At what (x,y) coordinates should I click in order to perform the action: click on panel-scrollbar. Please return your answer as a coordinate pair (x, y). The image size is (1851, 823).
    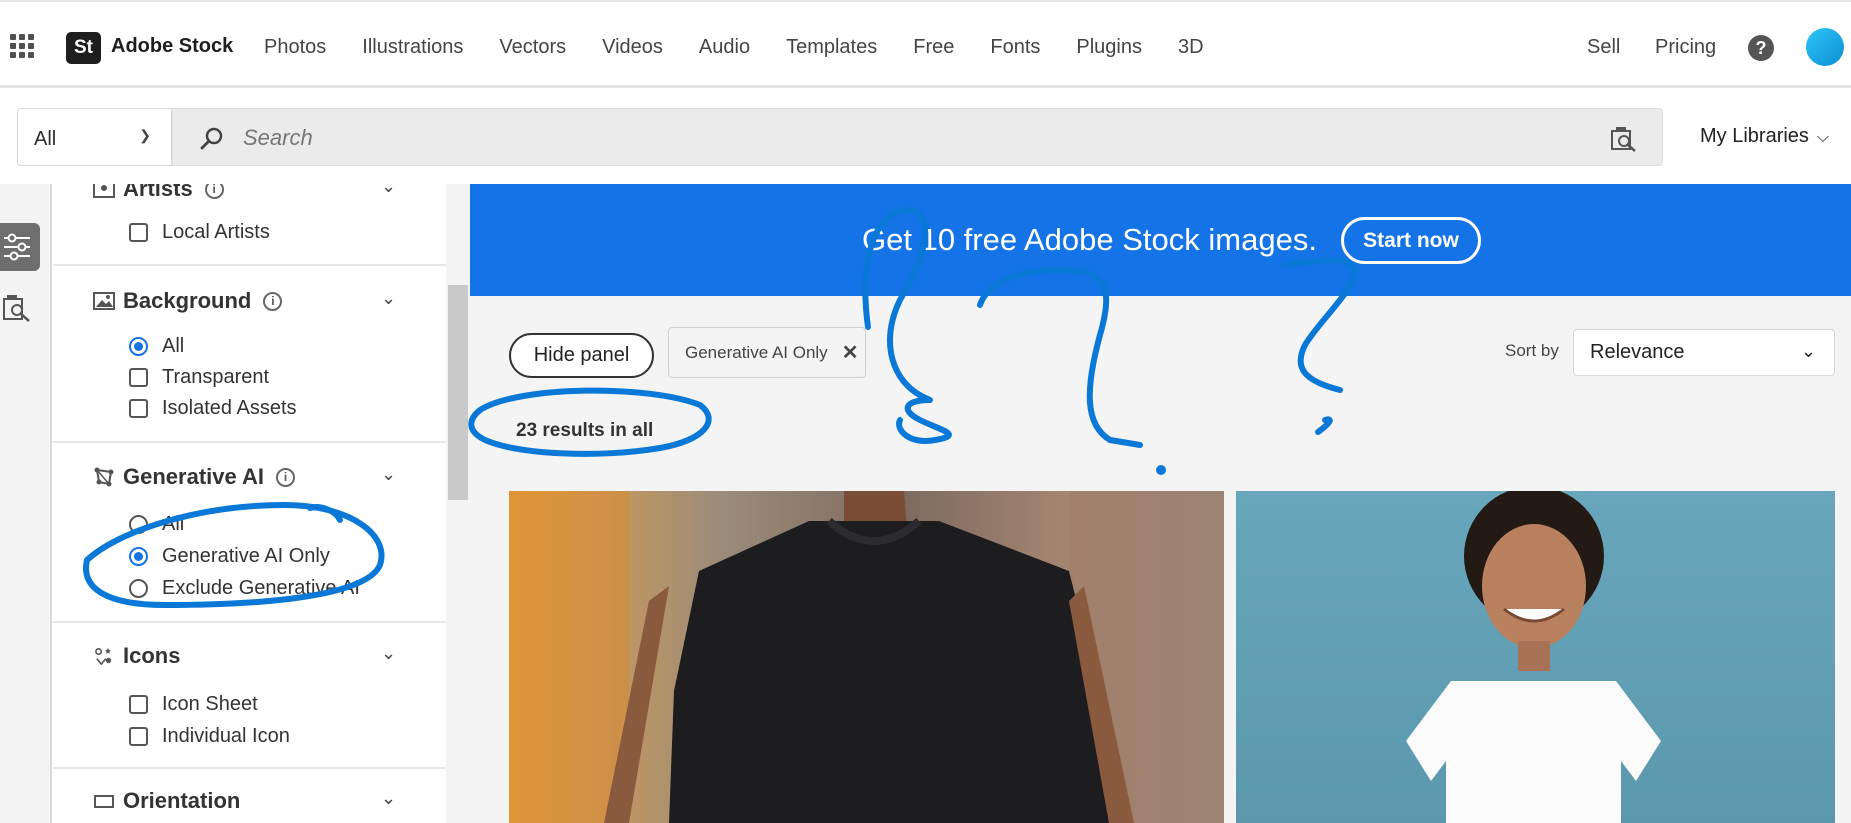
    Looking at the image, I should click on (458, 503).